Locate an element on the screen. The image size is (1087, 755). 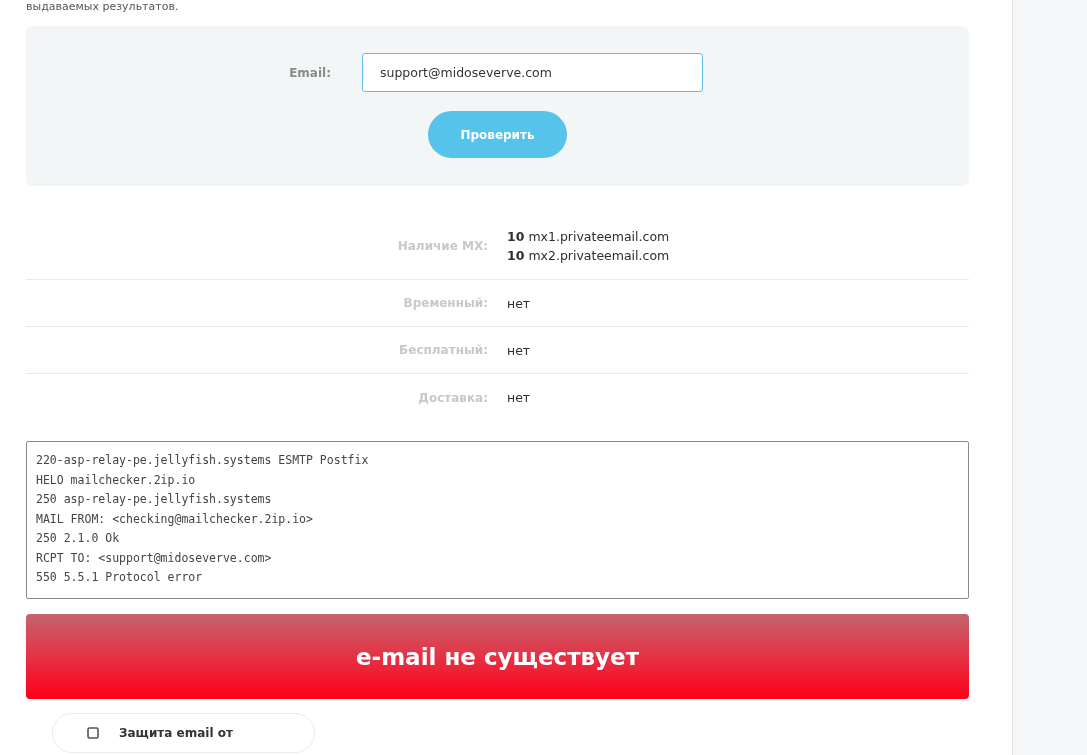
email-label: Email: is located at coordinates (309, 72).